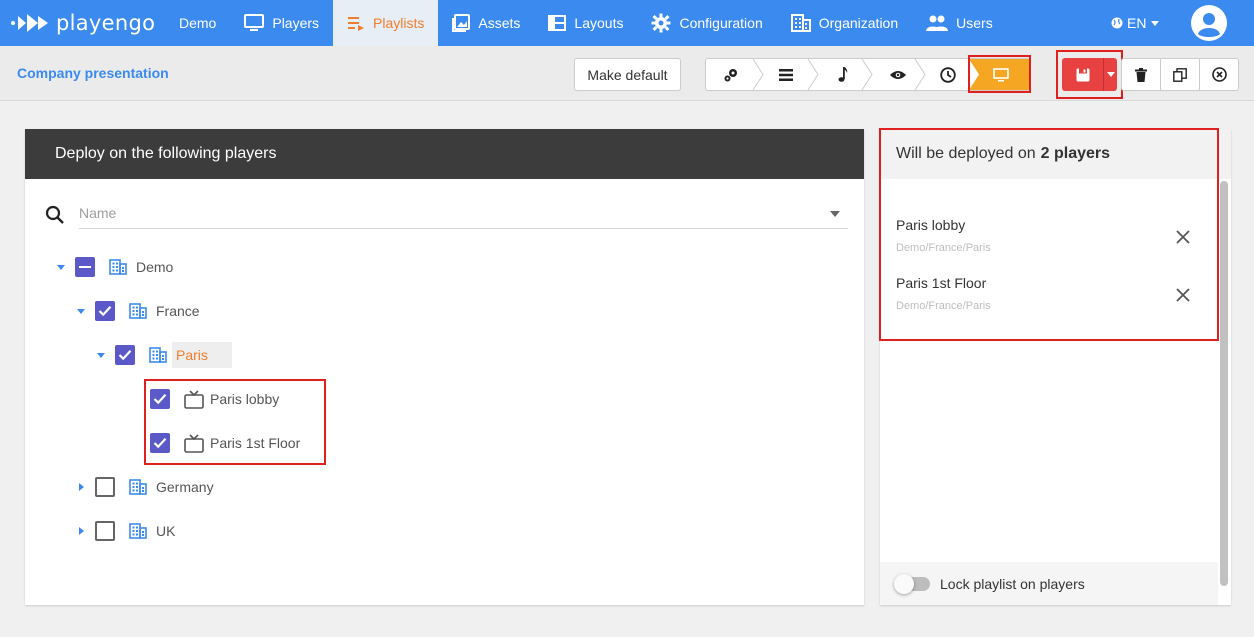 This screenshot has height=637, width=1254. I want to click on account-avatar-icon, so click(1209, 23).